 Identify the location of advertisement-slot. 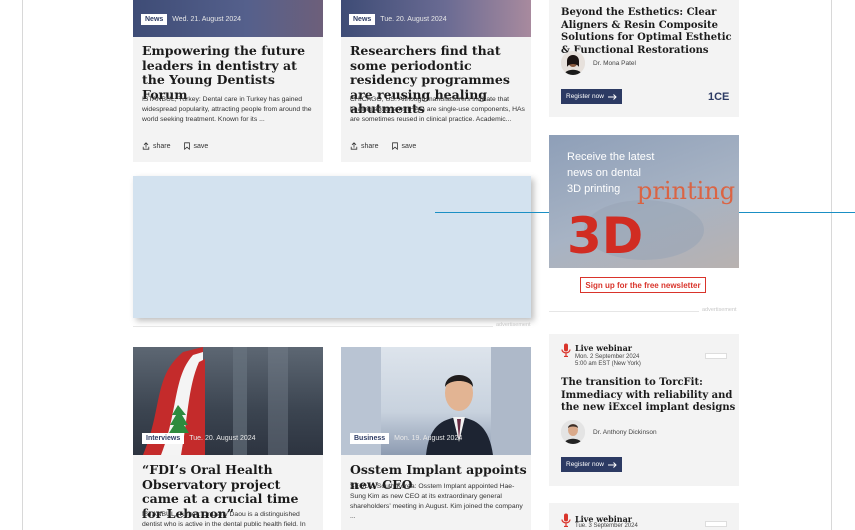
(332, 247).